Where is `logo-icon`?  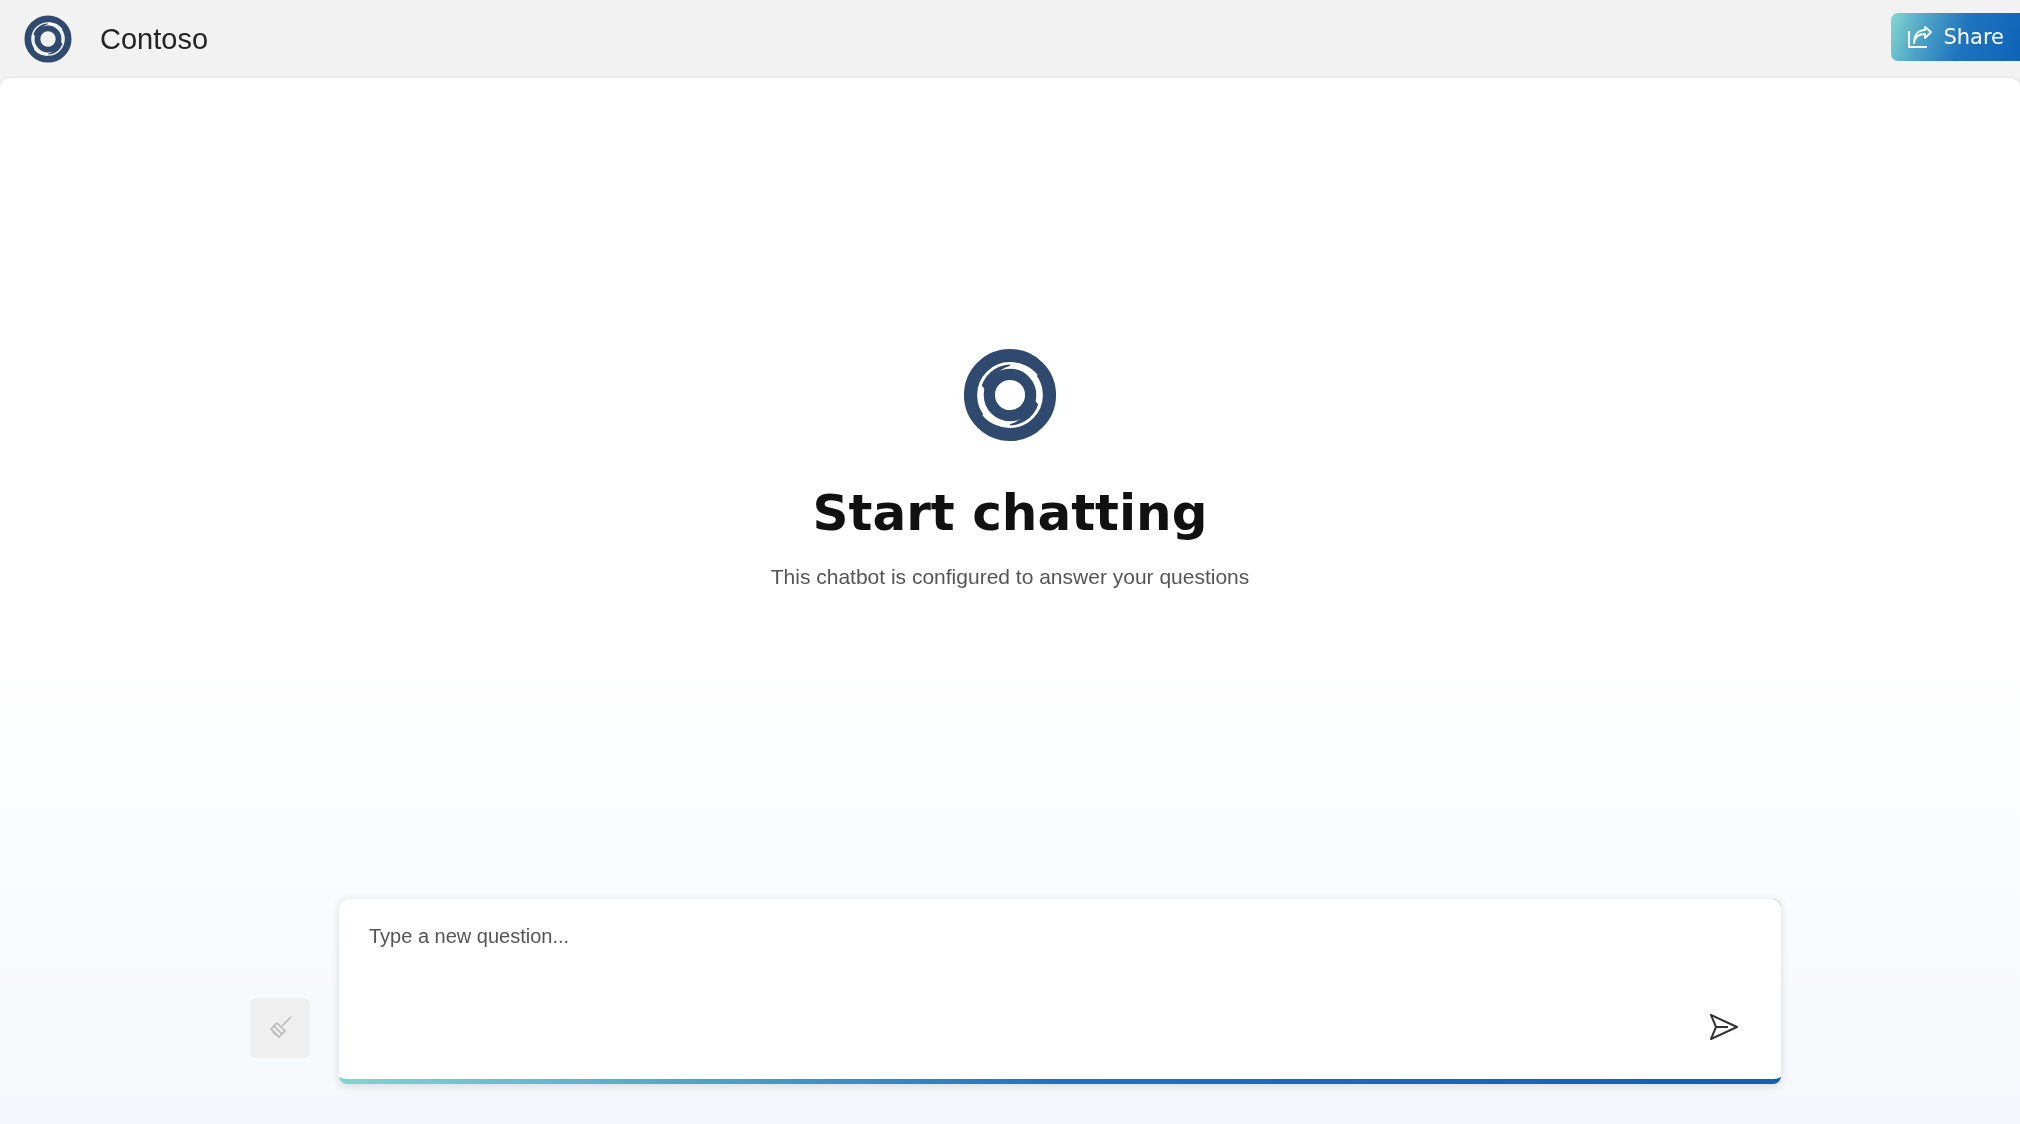 logo-icon is located at coordinates (48, 39).